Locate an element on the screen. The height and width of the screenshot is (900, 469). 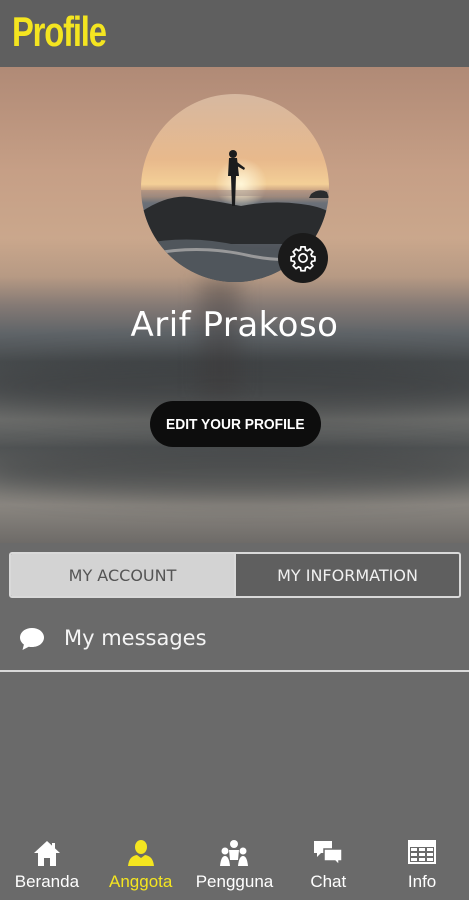
profile-tabs: MY ACCOUNT MY INFORMATION is located at coordinates (235, 575).